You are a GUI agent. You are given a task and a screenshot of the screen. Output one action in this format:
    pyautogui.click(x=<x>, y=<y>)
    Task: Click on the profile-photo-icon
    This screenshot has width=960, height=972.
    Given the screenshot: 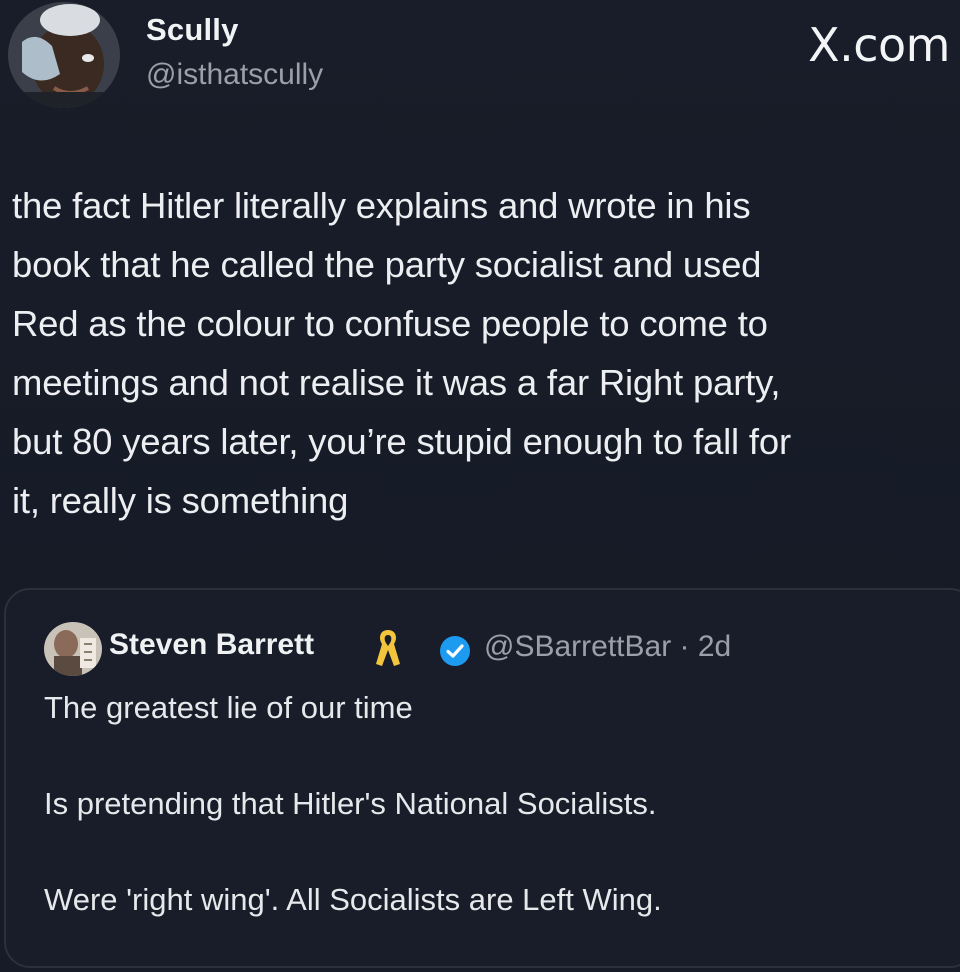 What is the action you would take?
    pyautogui.click(x=64, y=55)
    